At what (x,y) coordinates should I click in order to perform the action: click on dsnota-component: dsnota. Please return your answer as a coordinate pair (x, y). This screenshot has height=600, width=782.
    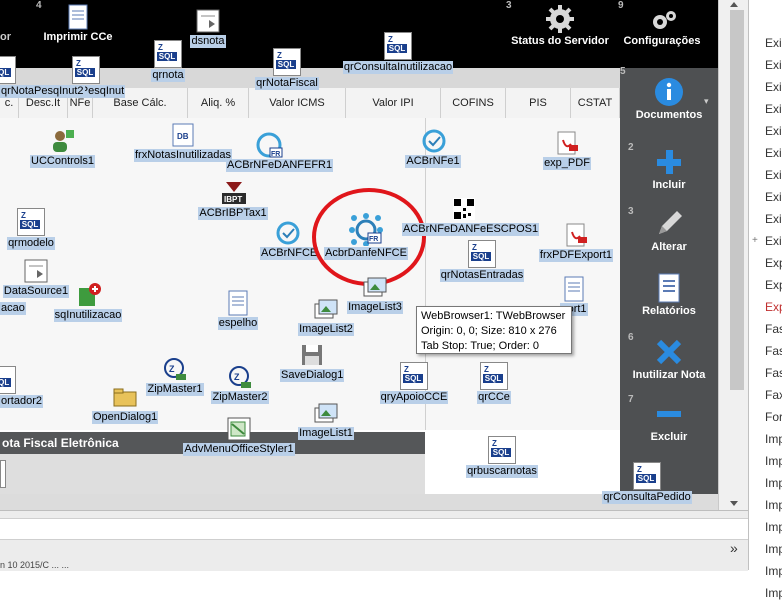
    Looking at the image, I should click on (208, 28).